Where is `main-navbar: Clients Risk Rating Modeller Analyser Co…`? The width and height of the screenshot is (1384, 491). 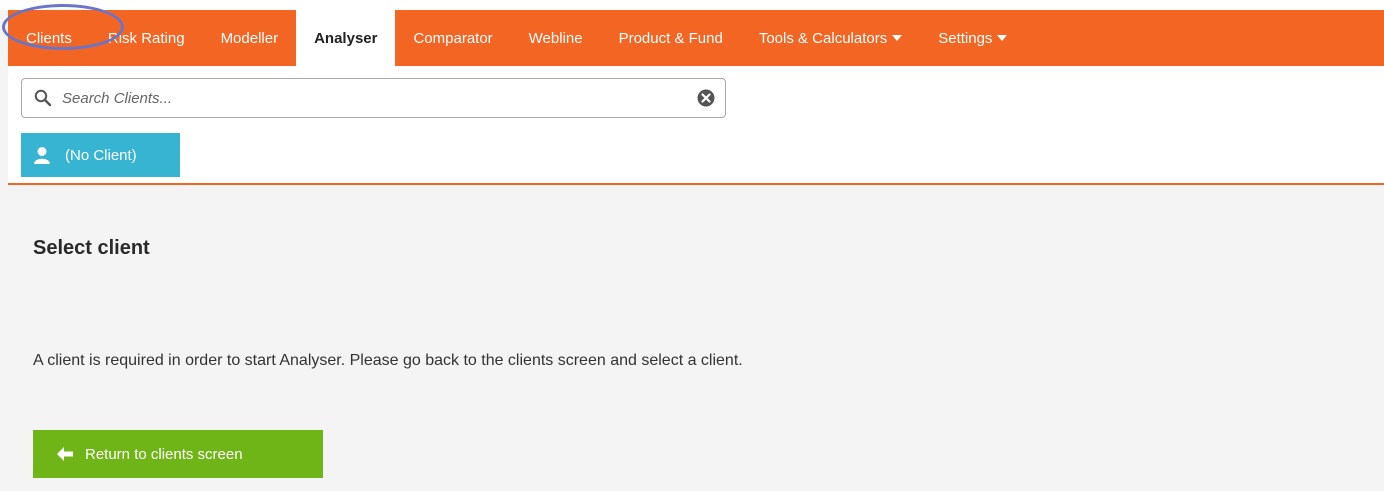 main-navbar: Clients Risk Rating Modeller Analyser Co… is located at coordinates (696, 38).